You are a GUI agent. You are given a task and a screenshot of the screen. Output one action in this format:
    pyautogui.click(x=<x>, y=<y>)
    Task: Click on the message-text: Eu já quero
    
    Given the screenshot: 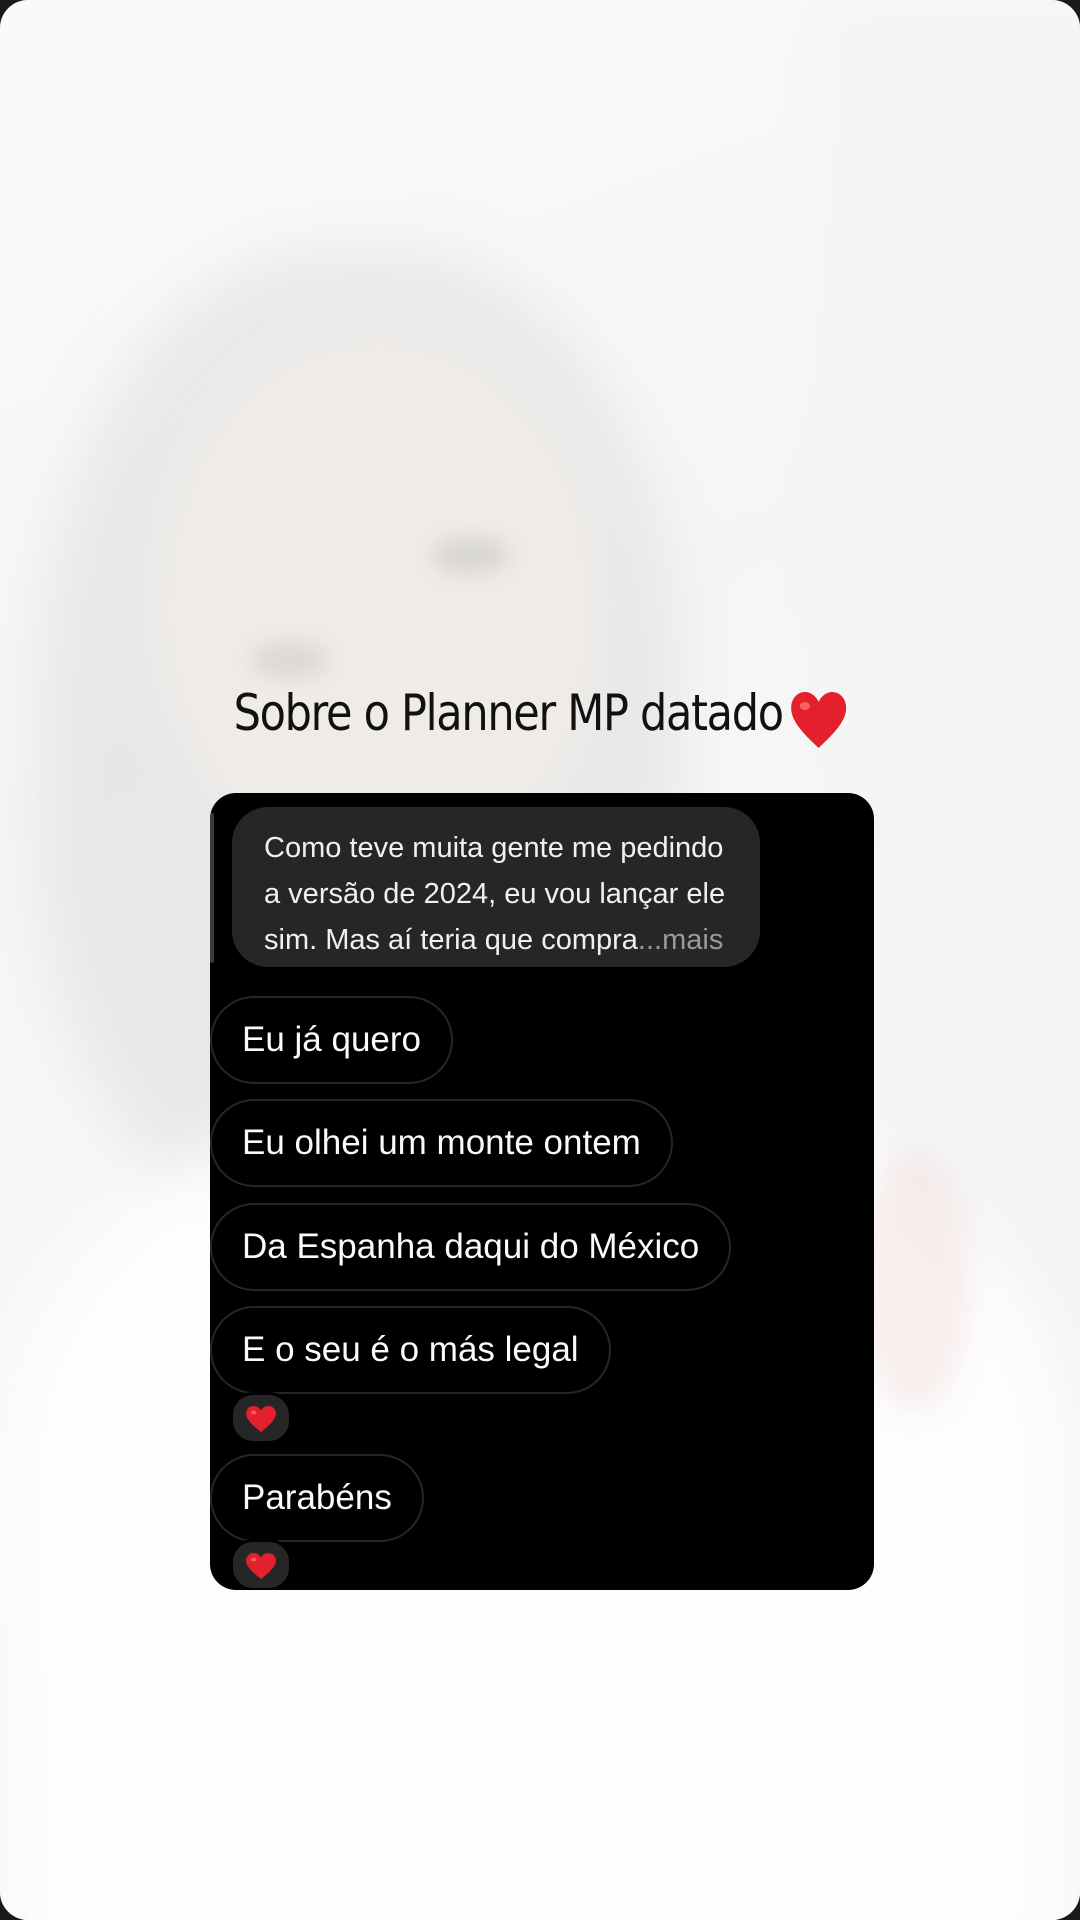 What is the action you would take?
    pyautogui.click(x=332, y=1039)
    